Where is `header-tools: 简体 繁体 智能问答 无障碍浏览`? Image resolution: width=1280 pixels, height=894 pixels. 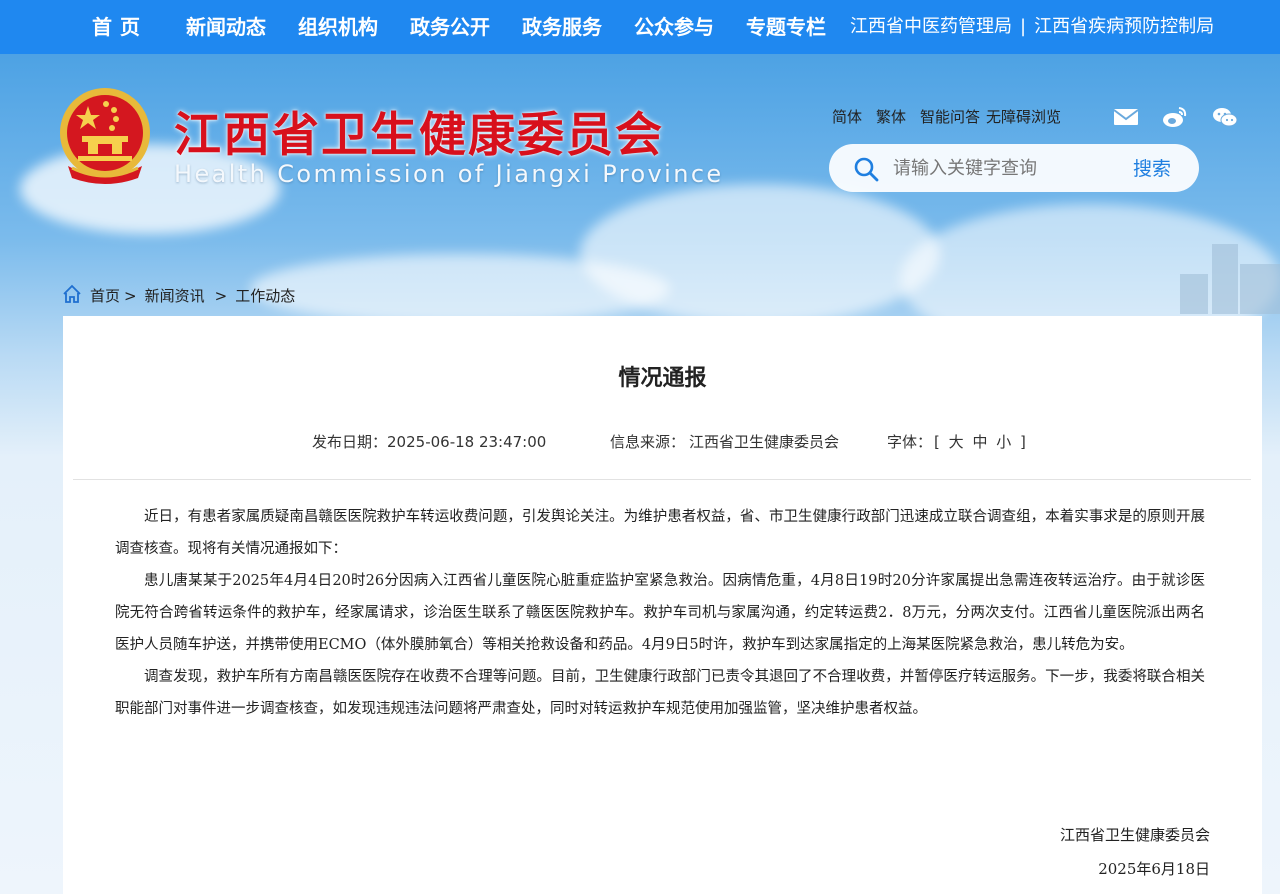 header-tools: 简体 繁体 智能问答 无障碍浏览 is located at coordinates (953, 117).